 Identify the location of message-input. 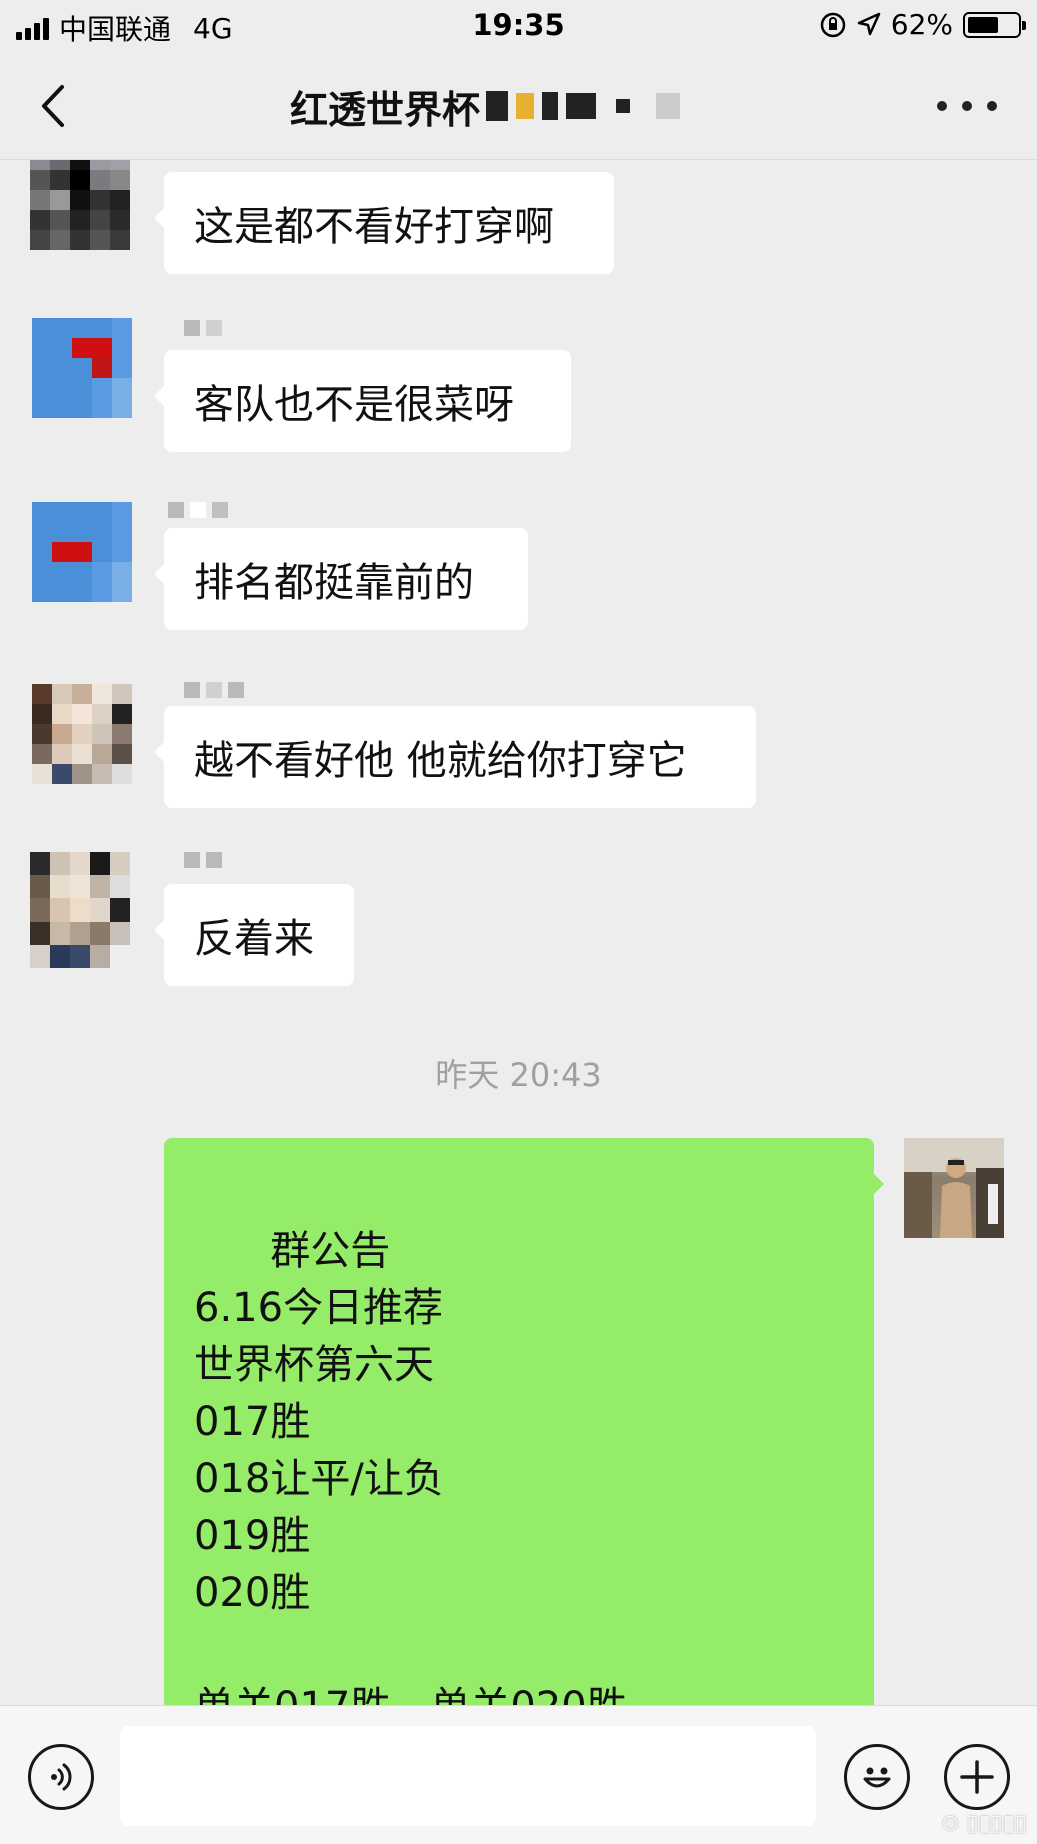
(468, 1776).